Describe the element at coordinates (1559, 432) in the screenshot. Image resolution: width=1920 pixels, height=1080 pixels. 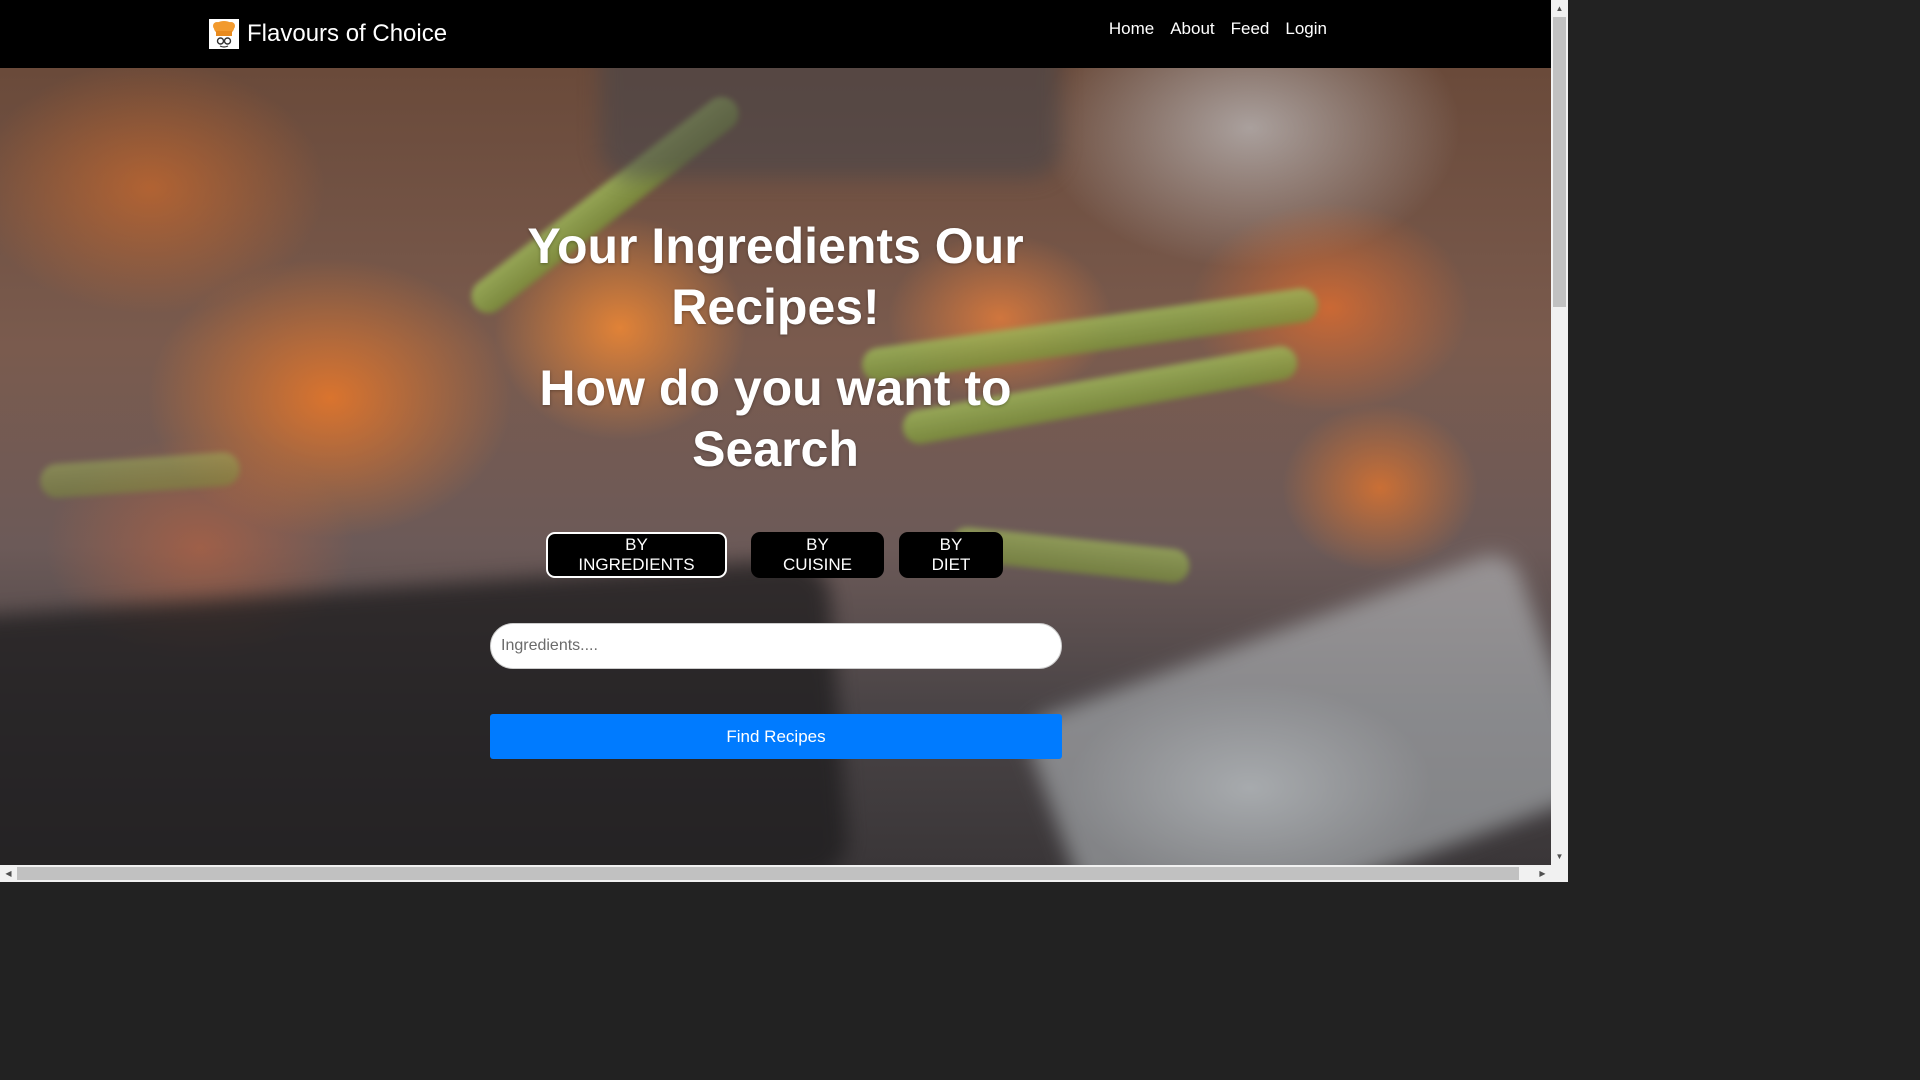
I see `vertical-scrollbar: ▲ ▼` at that location.